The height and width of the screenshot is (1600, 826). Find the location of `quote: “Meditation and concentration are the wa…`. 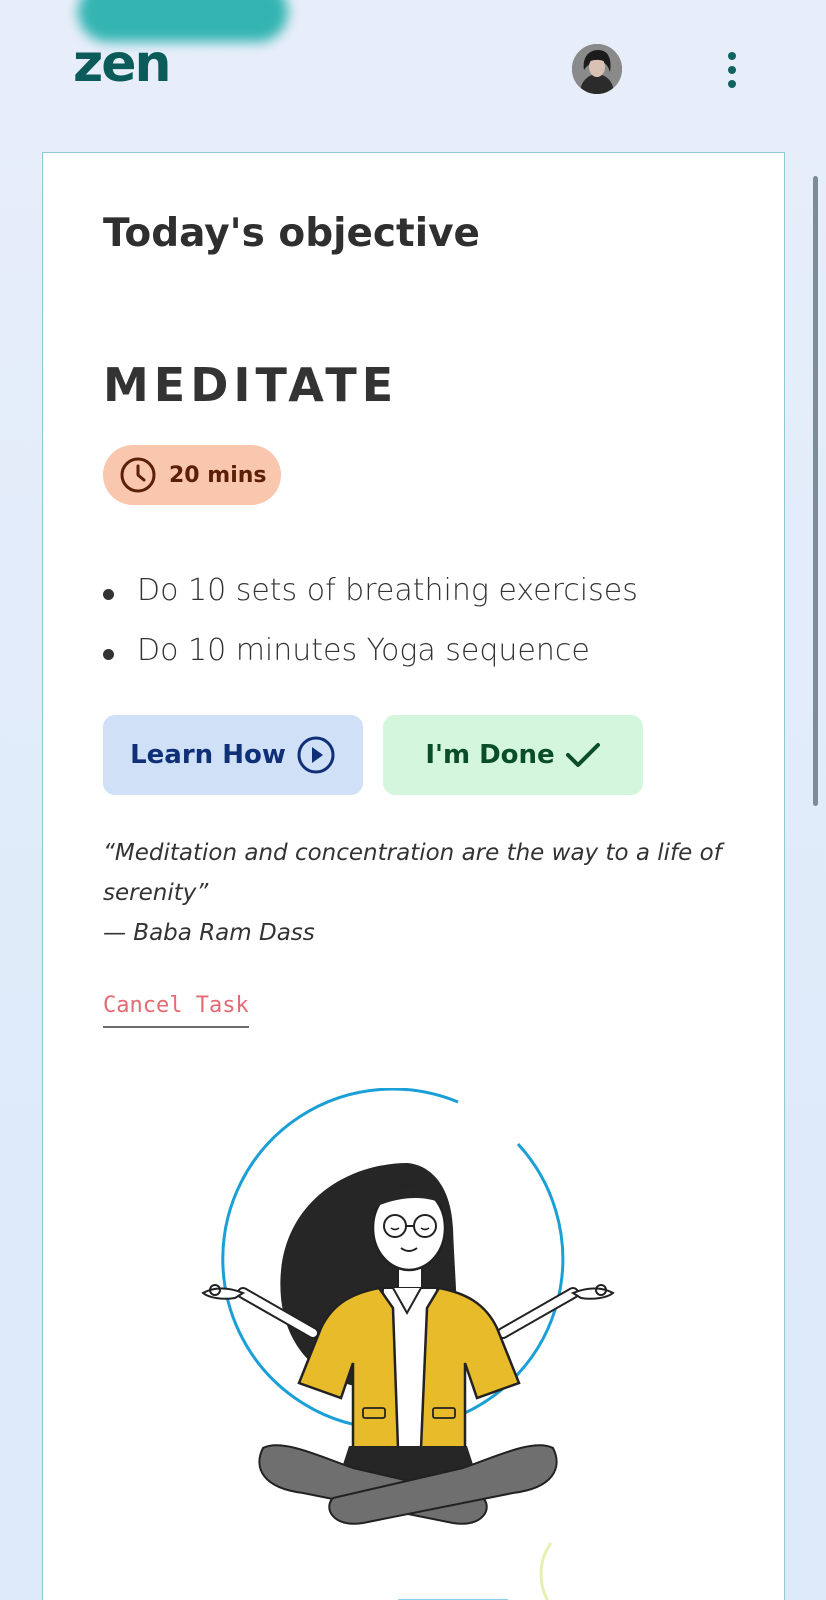

quote: “Meditation and concentration are the wa… is located at coordinates (413, 893).